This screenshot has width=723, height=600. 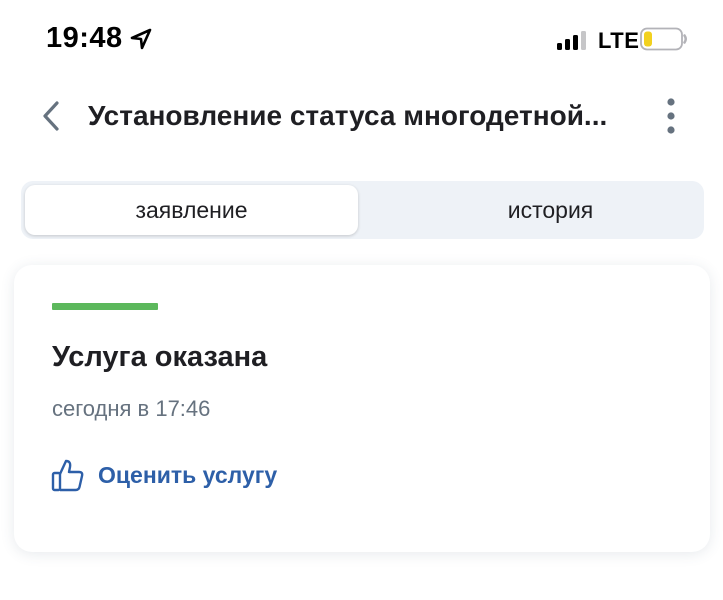 I want to click on status-progress-bar, so click(x=105, y=306).